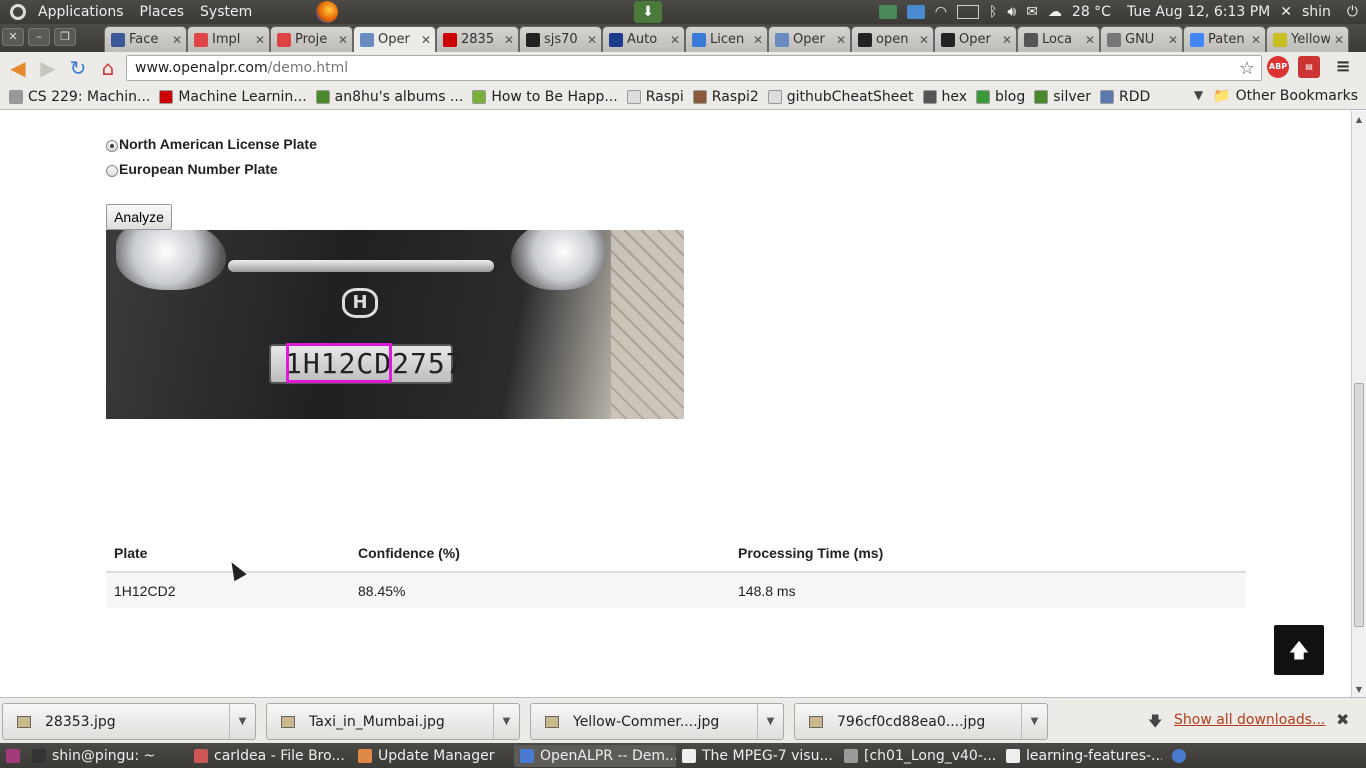 The height and width of the screenshot is (768, 1366). I want to click on weather-text: 28 °C, so click(1091, 12).